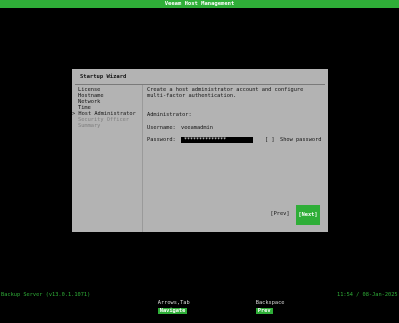 Image resolution: width=399 pixels, height=323 pixels. What do you see at coordinates (217, 140) in the screenshot?
I see `password-field: **************` at bounding box center [217, 140].